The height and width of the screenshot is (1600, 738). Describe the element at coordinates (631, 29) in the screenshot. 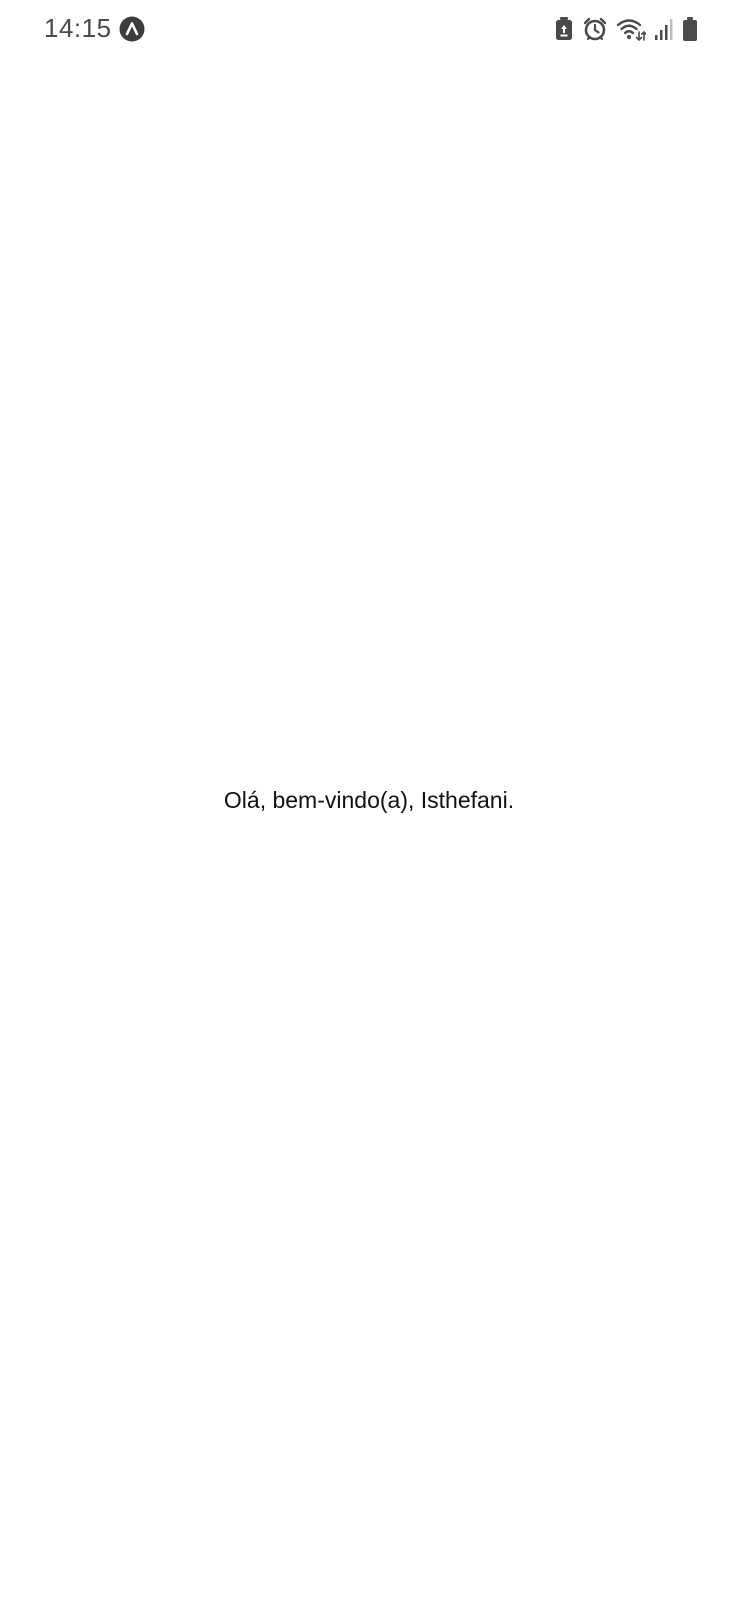

I see `wifi-icon` at that location.